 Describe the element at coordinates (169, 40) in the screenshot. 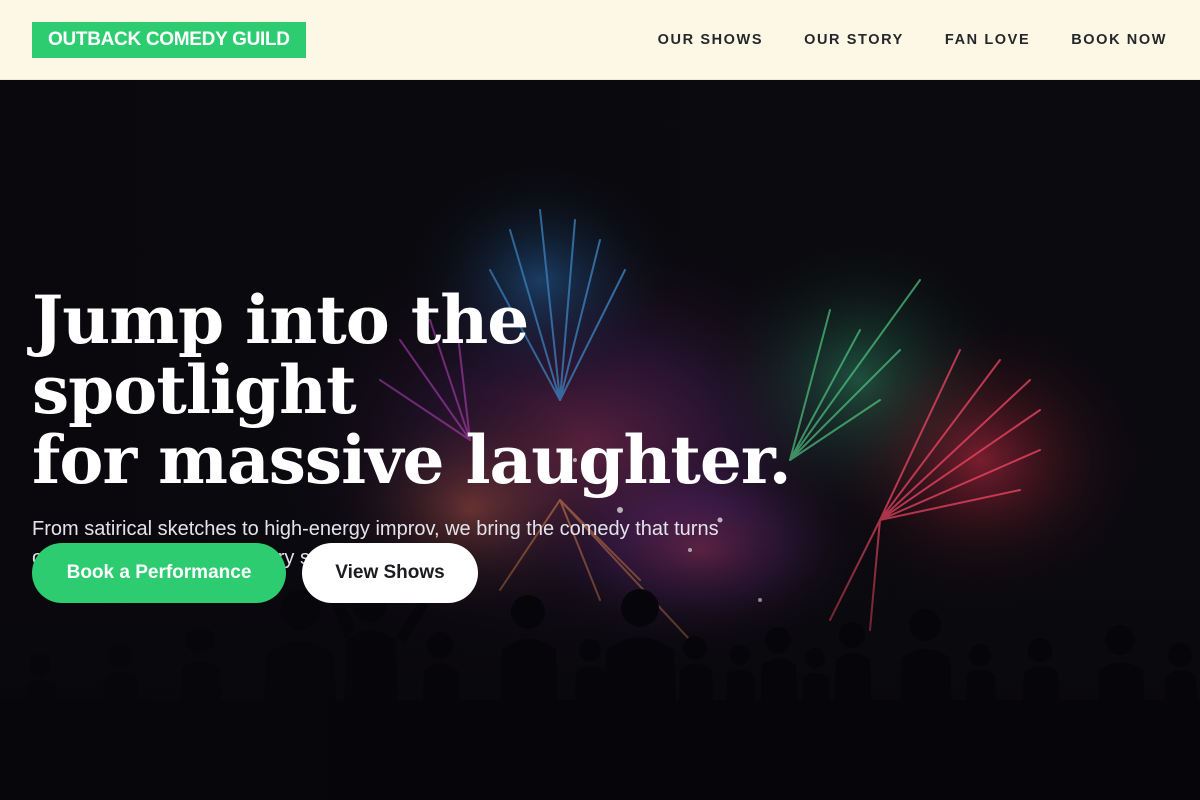

I see `site-logo: OUTBACK COMEDY GUILD` at that location.